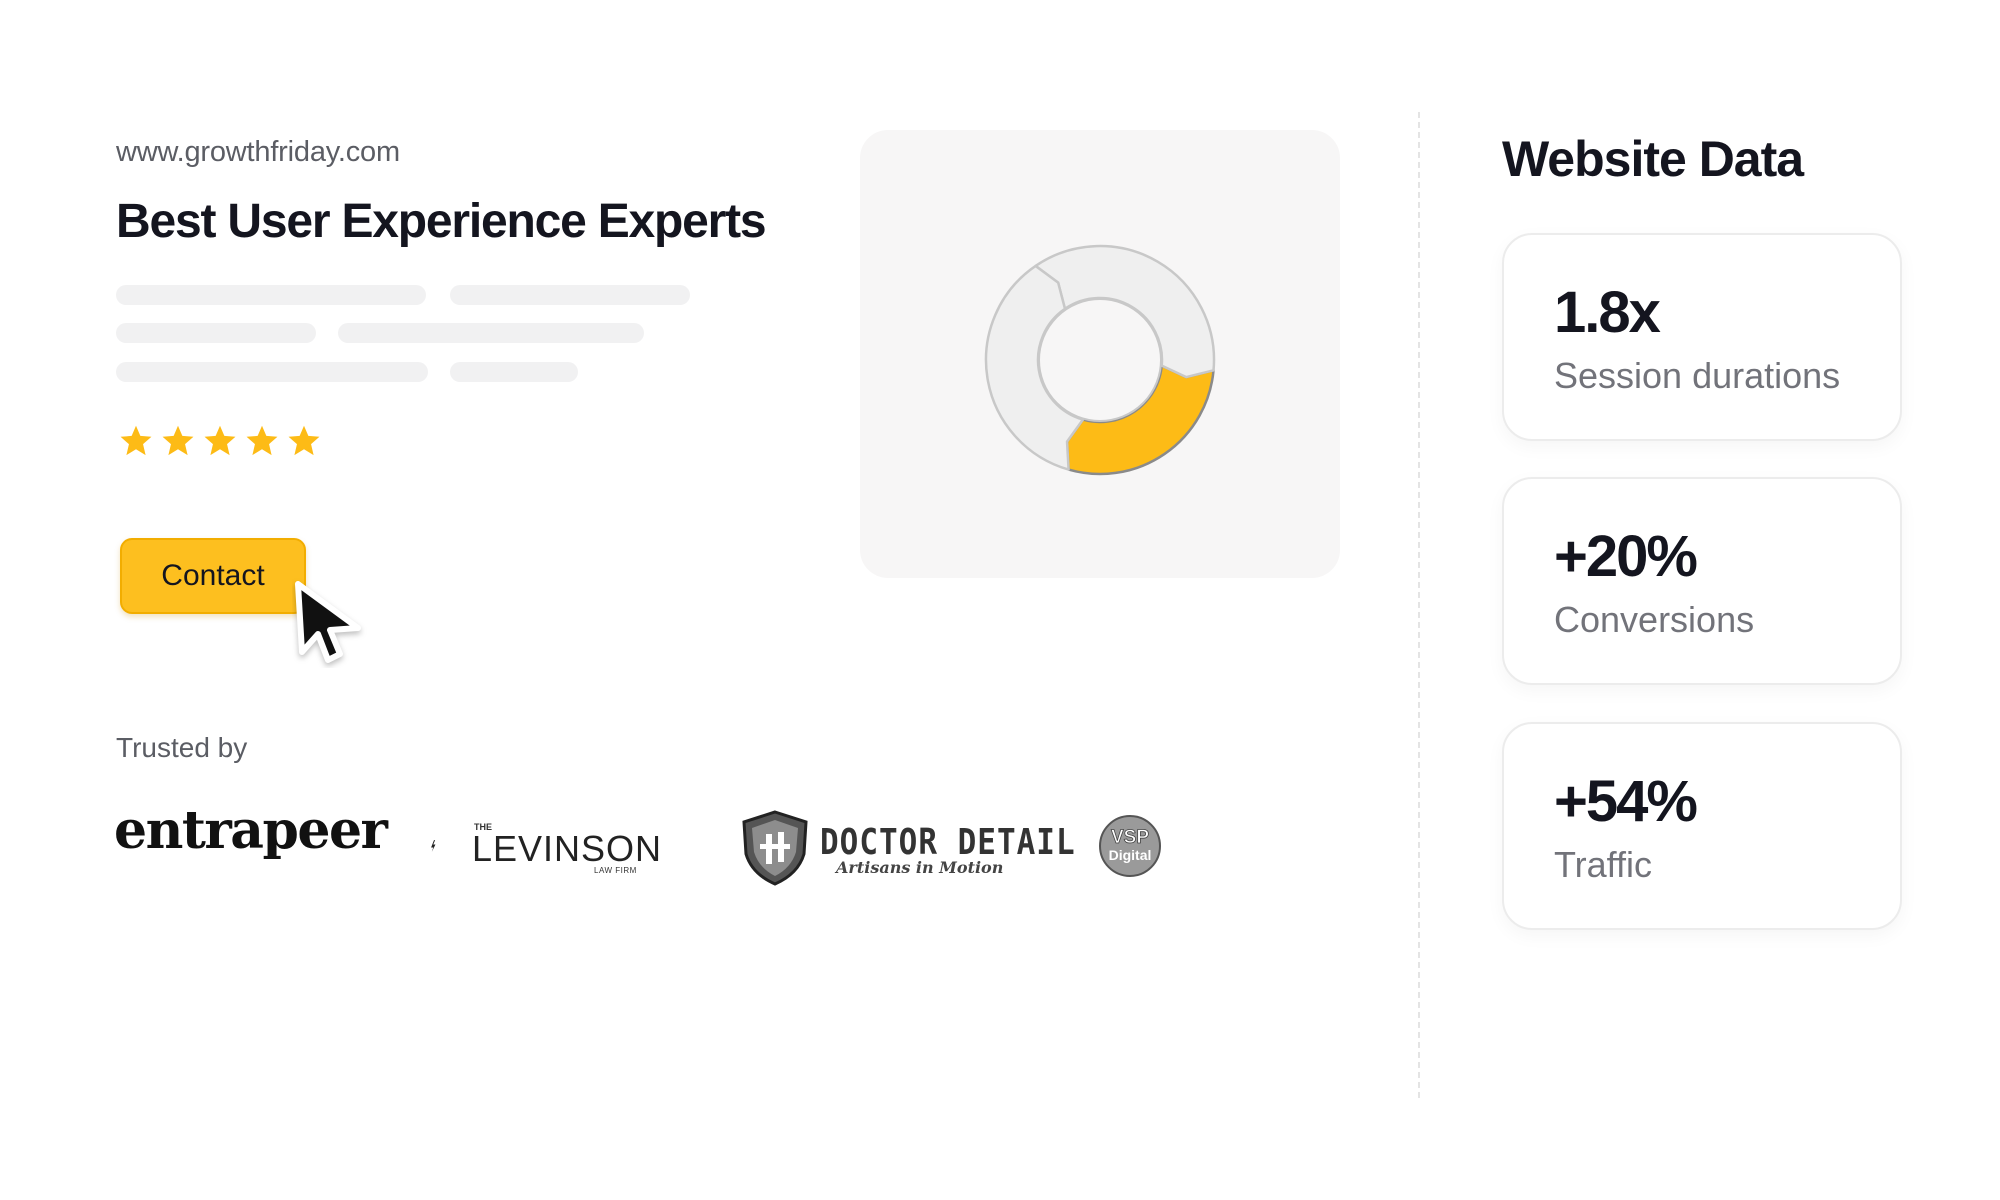  I want to click on site-url: www.growthfriday.com, so click(258, 152).